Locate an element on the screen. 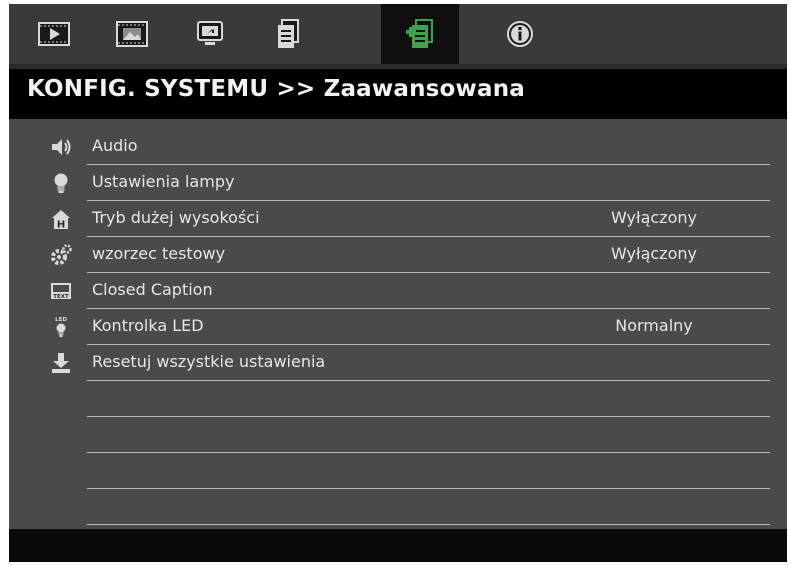 The width and height of the screenshot is (790, 566). menu-item-label: Ustawienia lampy is located at coordinates (163, 181).